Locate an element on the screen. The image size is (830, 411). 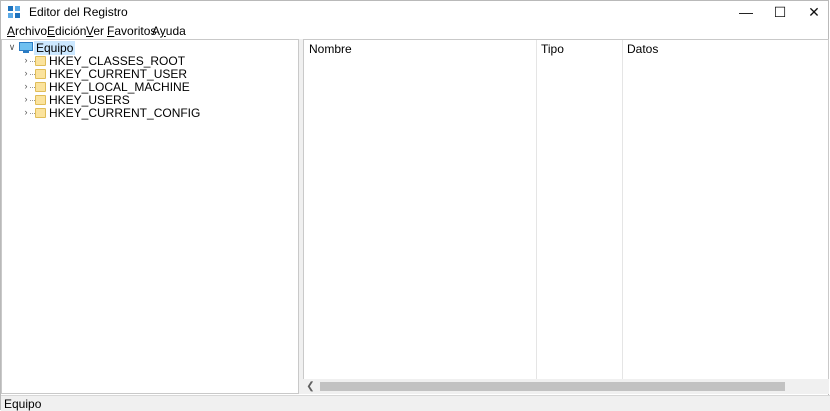
menu-label: rchivo is located at coordinates (31, 31).